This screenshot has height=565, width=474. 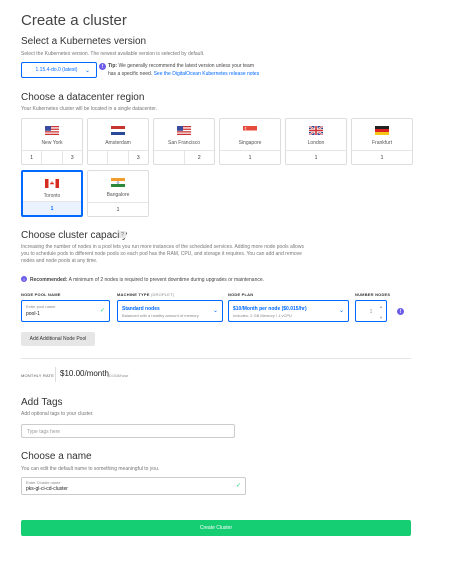 What do you see at coordinates (74, 235) in the screenshot?
I see `capacity-heading: Choose cluster capacity` at bounding box center [74, 235].